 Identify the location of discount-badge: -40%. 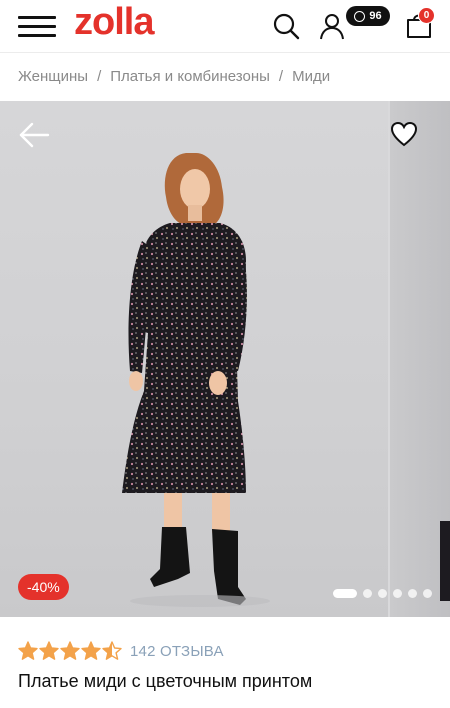
(43, 587).